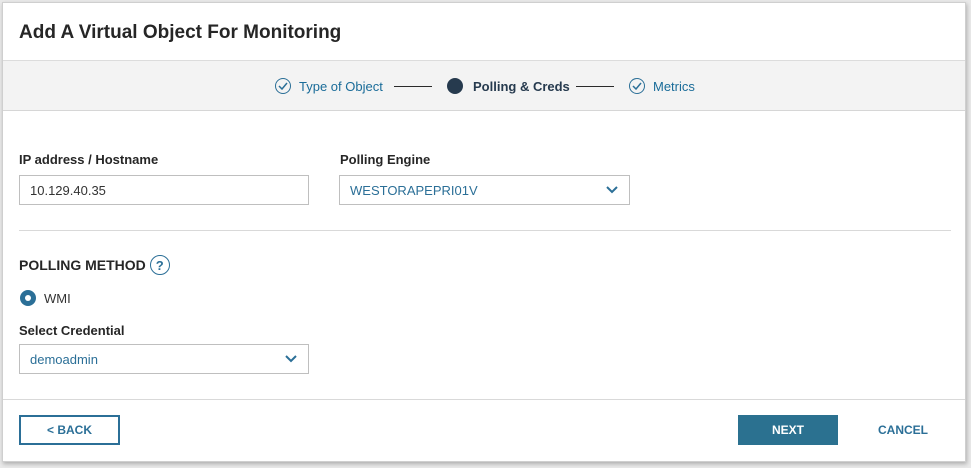  I want to click on step-type-of-object: Type of Object, so click(329, 86).